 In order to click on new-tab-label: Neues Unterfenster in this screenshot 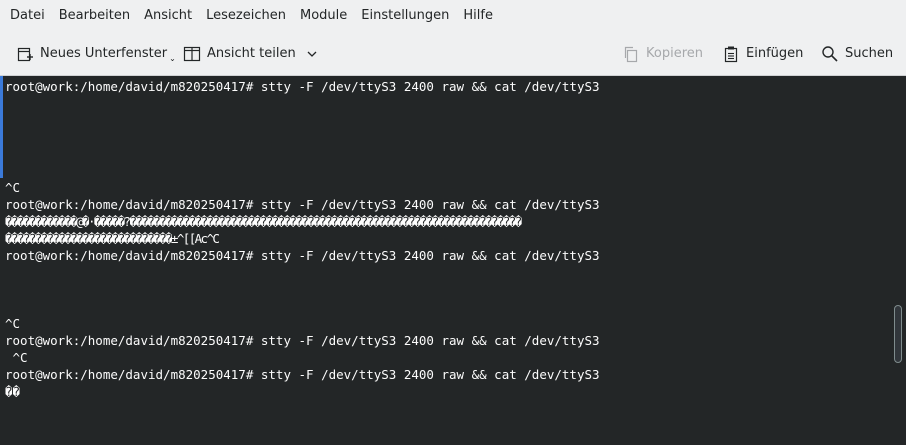, I will do `click(104, 53)`.